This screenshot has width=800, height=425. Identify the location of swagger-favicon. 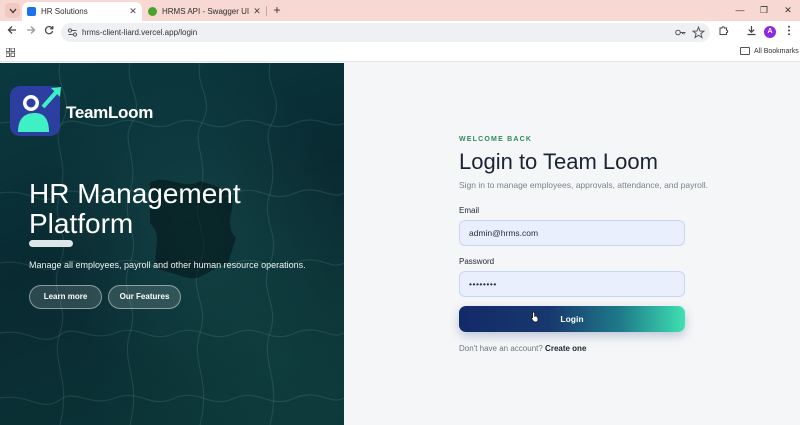
(152, 11).